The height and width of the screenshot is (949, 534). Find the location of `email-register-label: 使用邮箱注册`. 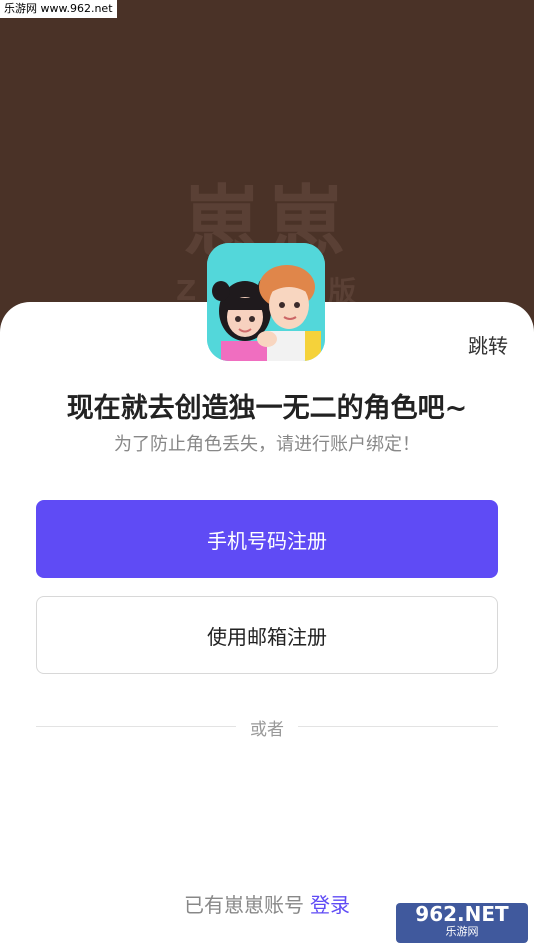

email-register-label: 使用邮箱注册 is located at coordinates (267, 636).